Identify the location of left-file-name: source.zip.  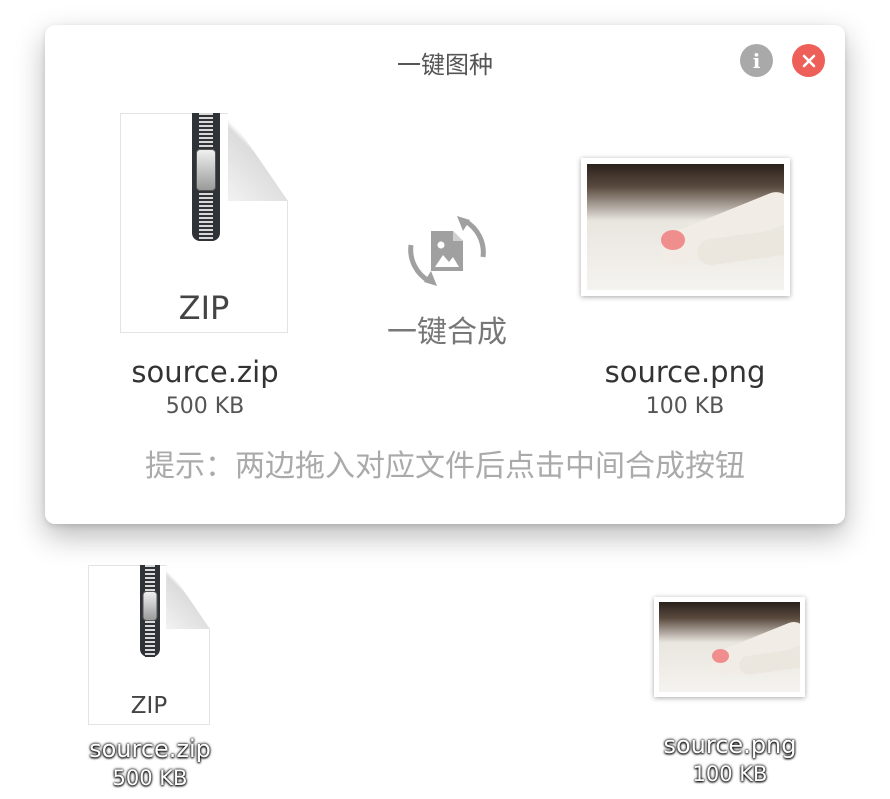
(205, 372).